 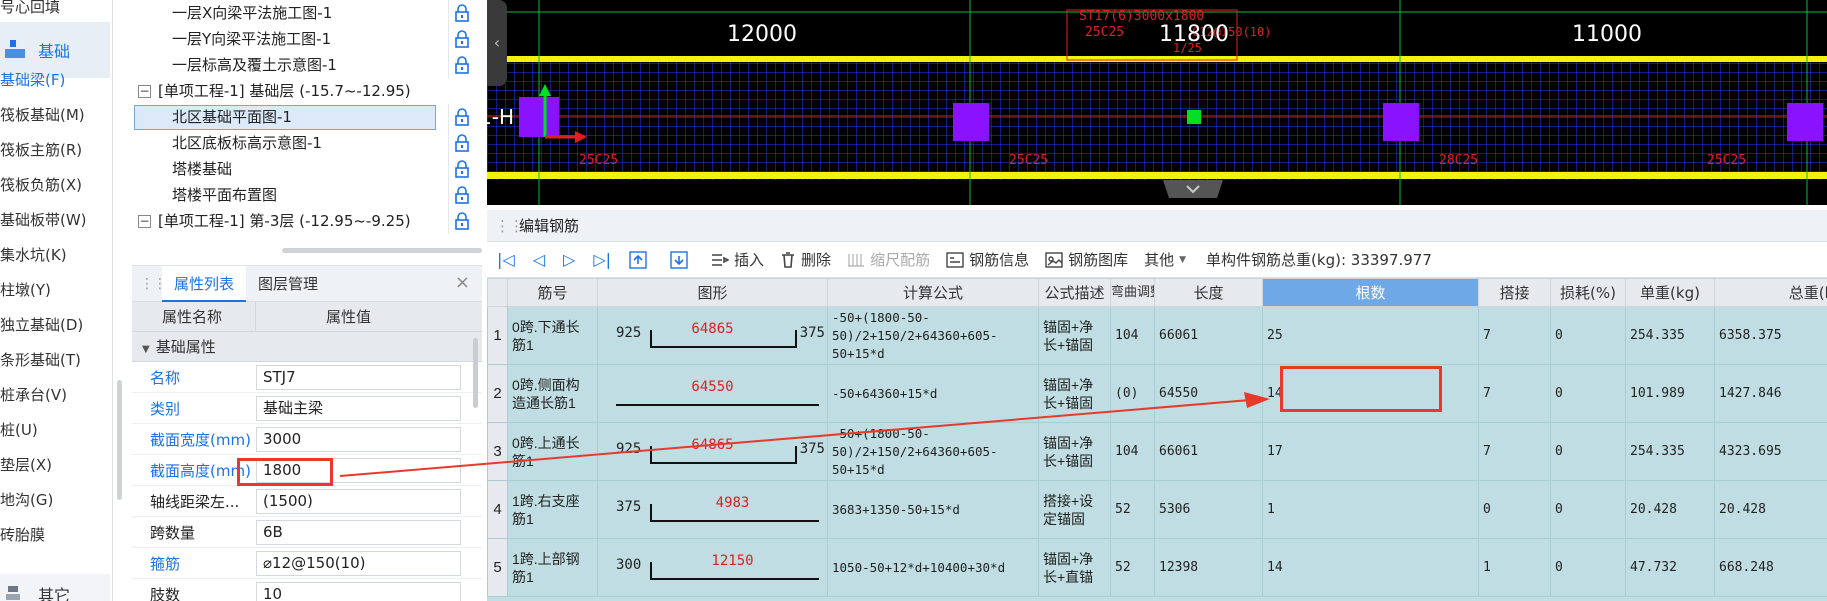 I want to click on column-header: 图形, so click(x=712, y=292).